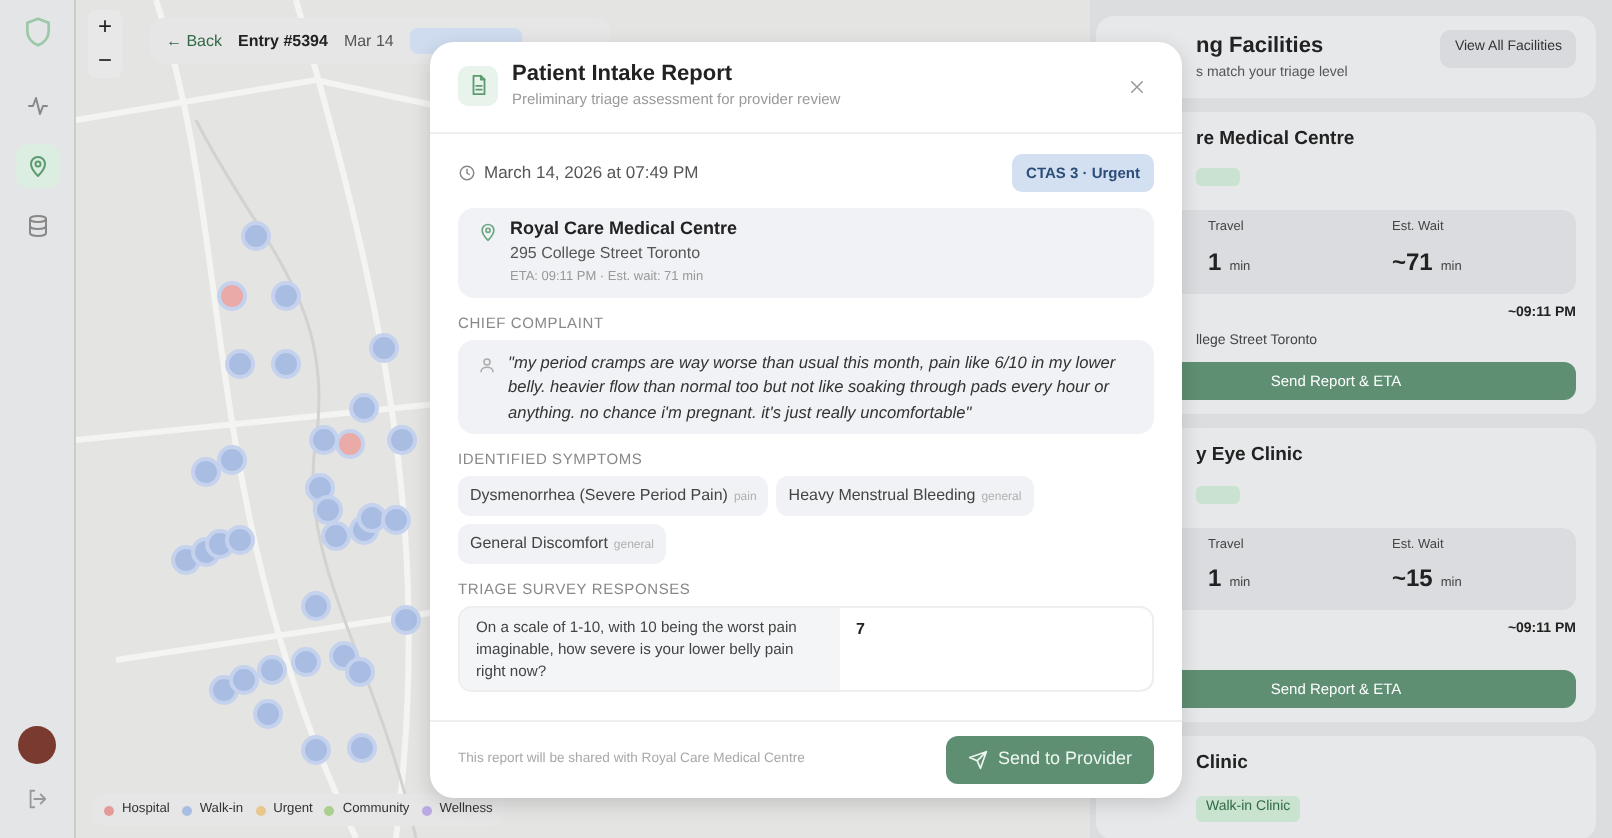 The image size is (1612, 838). What do you see at coordinates (1412, 262) in the screenshot?
I see `stat-value: ~71` at bounding box center [1412, 262].